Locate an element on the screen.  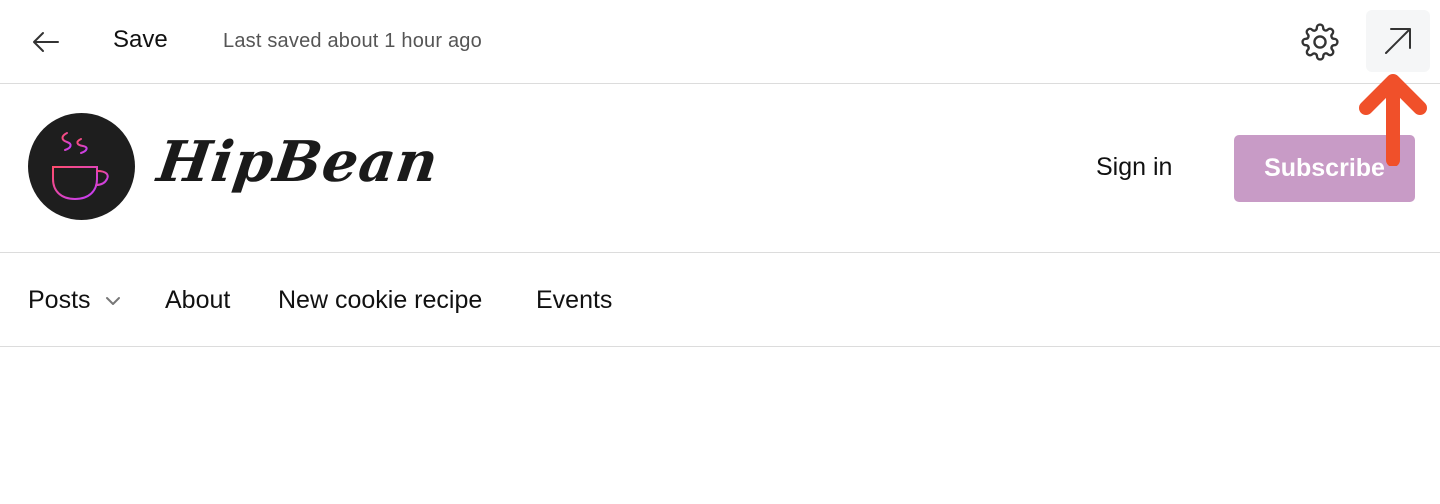
nav-item-label: Posts is located at coordinates (59, 300).